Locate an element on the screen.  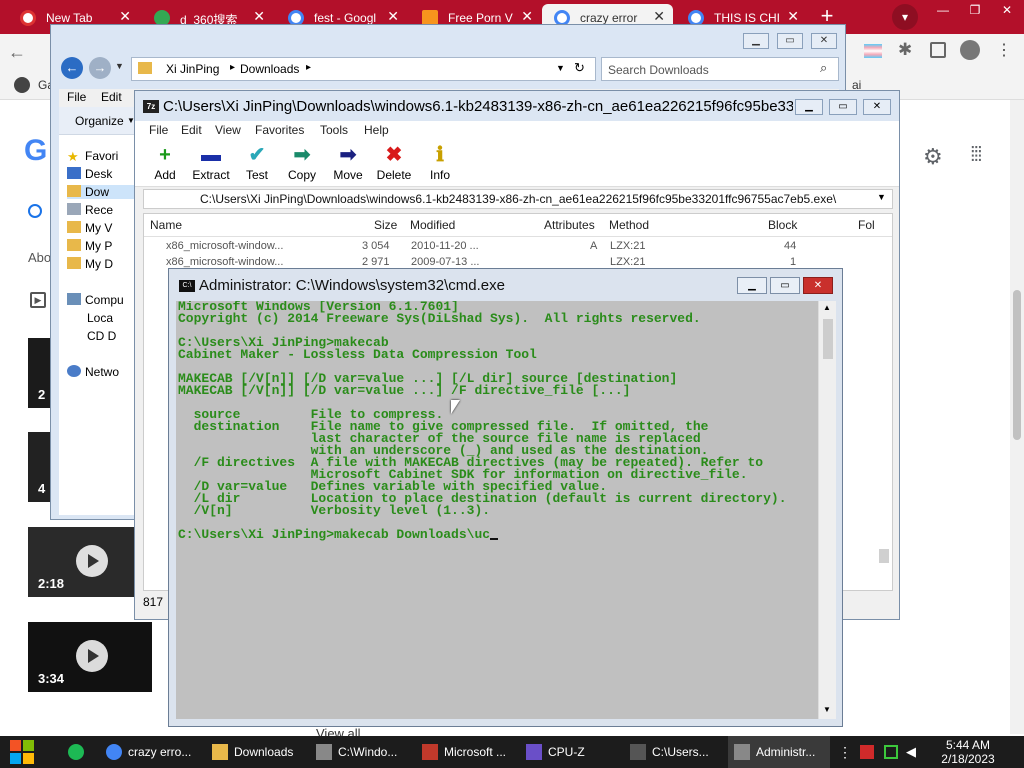
restore-icon: ❐ is located at coordinates (975, 10).